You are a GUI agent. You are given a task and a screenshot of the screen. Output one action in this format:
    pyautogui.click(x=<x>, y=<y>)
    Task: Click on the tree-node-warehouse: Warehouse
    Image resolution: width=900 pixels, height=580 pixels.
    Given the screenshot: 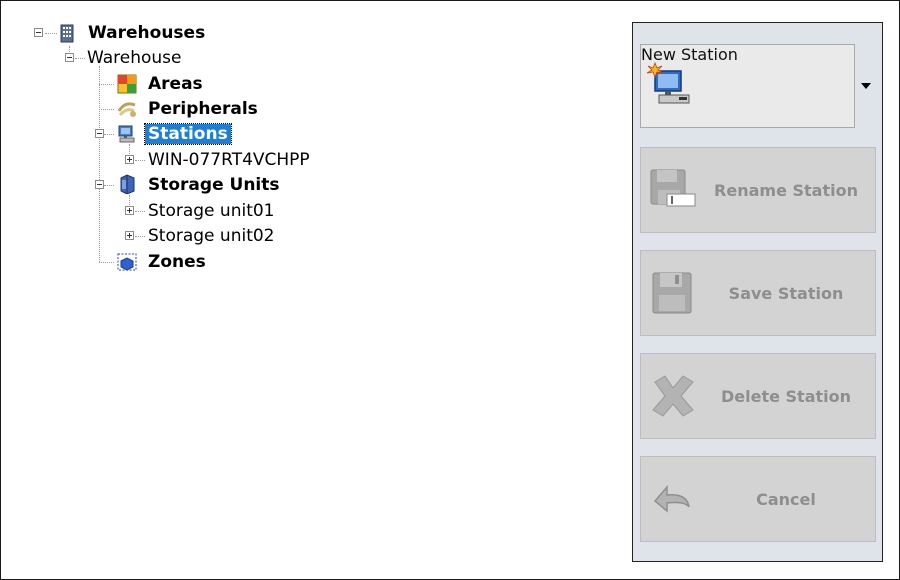 What is the action you would take?
    pyautogui.click(x=134, y=58)
    